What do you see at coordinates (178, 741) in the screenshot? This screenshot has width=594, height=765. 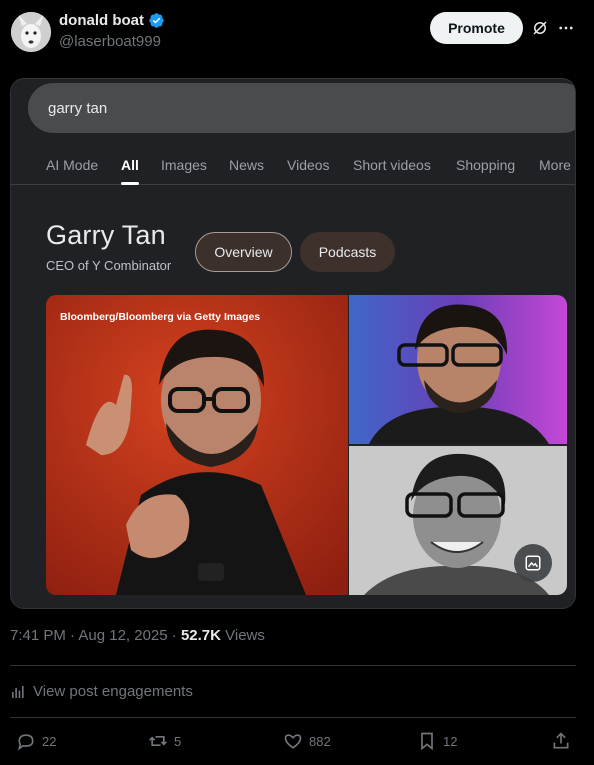 I see `repost-count: 5` at bounding box center [178, 741].